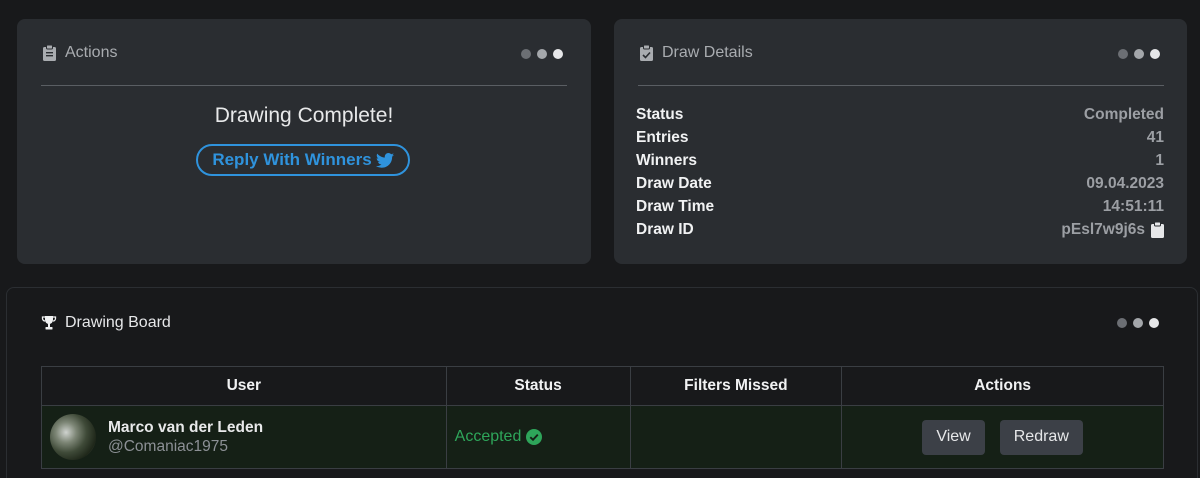 The image size is (1200, 478). I want to click on actions-card-header: Actions, so click(79, 53).